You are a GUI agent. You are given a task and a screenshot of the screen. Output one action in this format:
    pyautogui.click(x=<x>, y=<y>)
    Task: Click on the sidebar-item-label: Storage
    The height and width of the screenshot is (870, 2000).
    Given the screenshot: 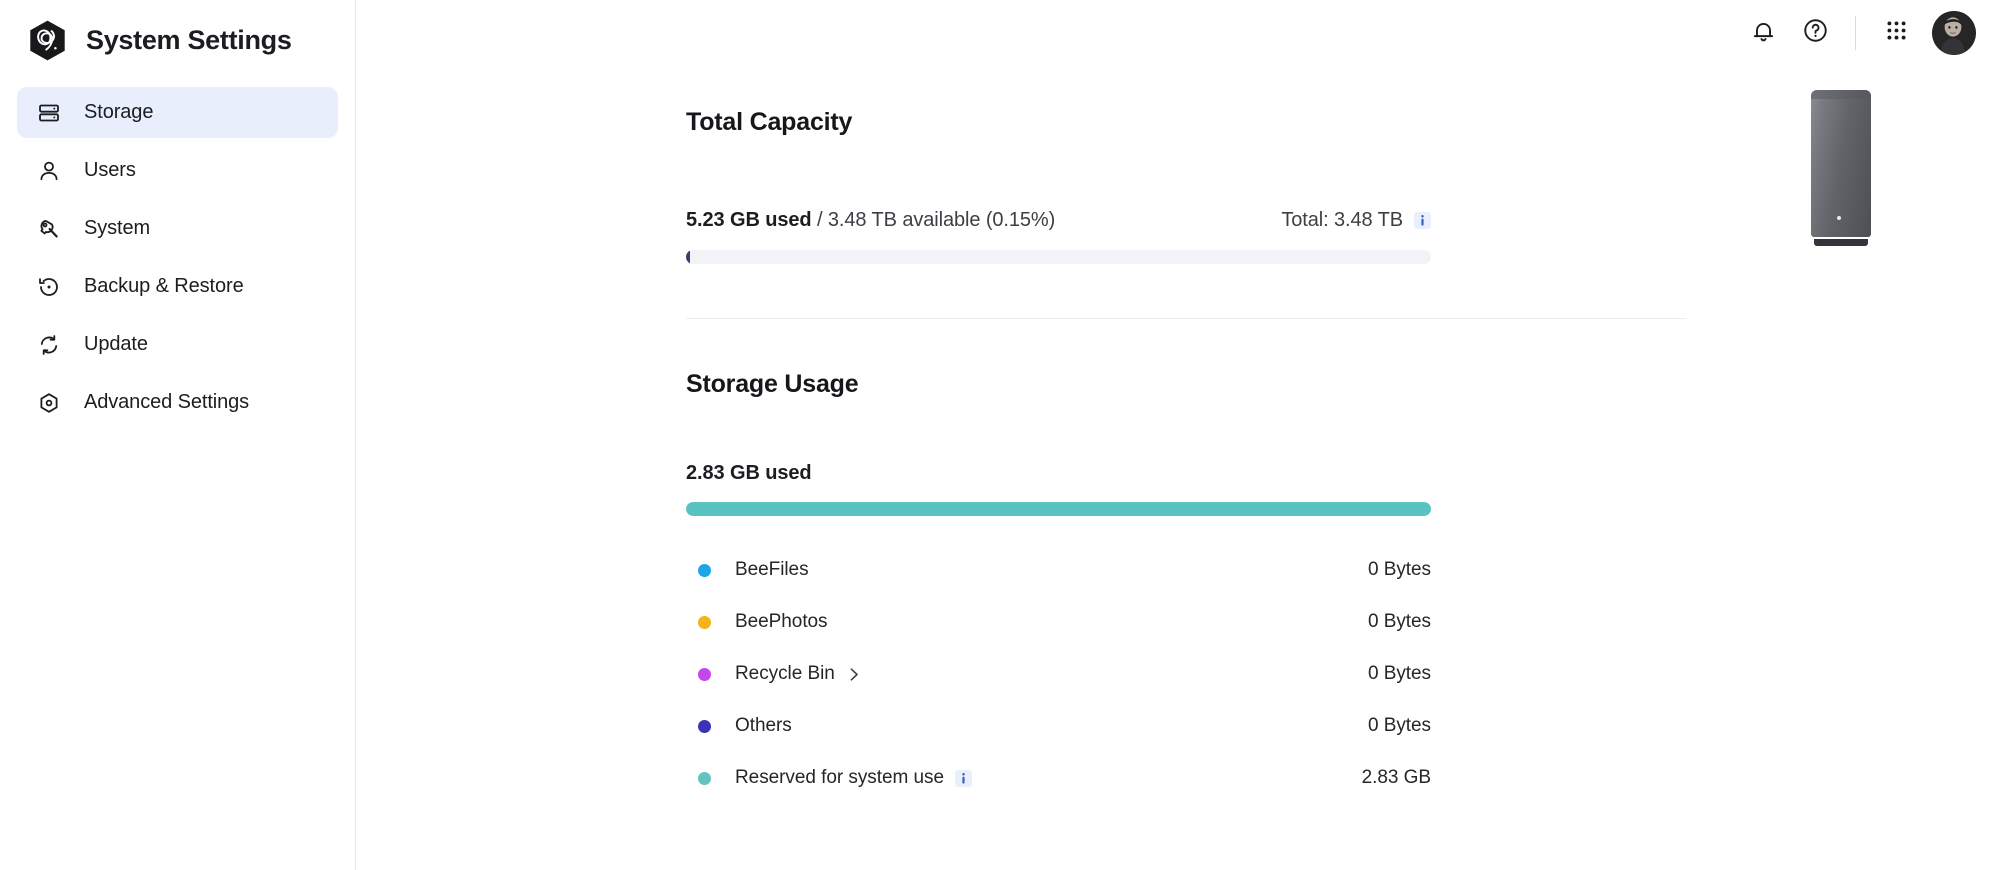 What is the action you would take?
    pyautogui.click(x=119, y=112)
    